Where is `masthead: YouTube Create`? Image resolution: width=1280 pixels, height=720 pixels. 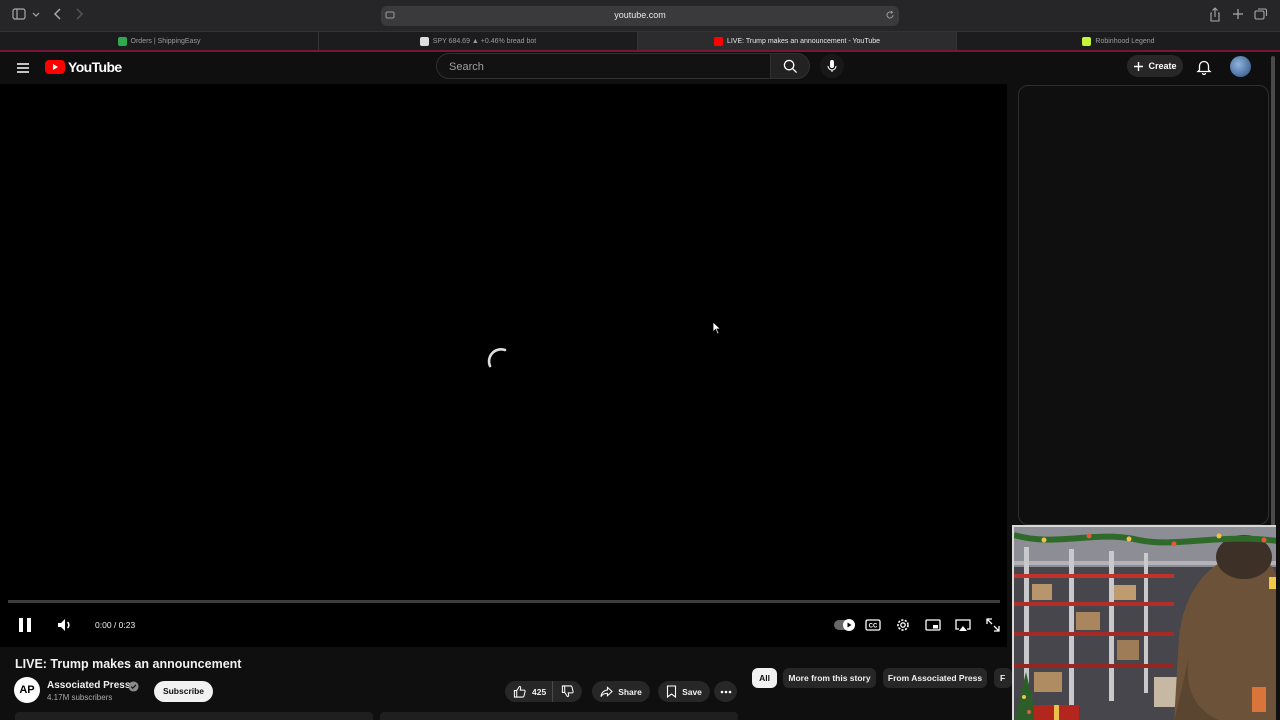 masthead: YouTube Create is located at coordinates (640, 68).